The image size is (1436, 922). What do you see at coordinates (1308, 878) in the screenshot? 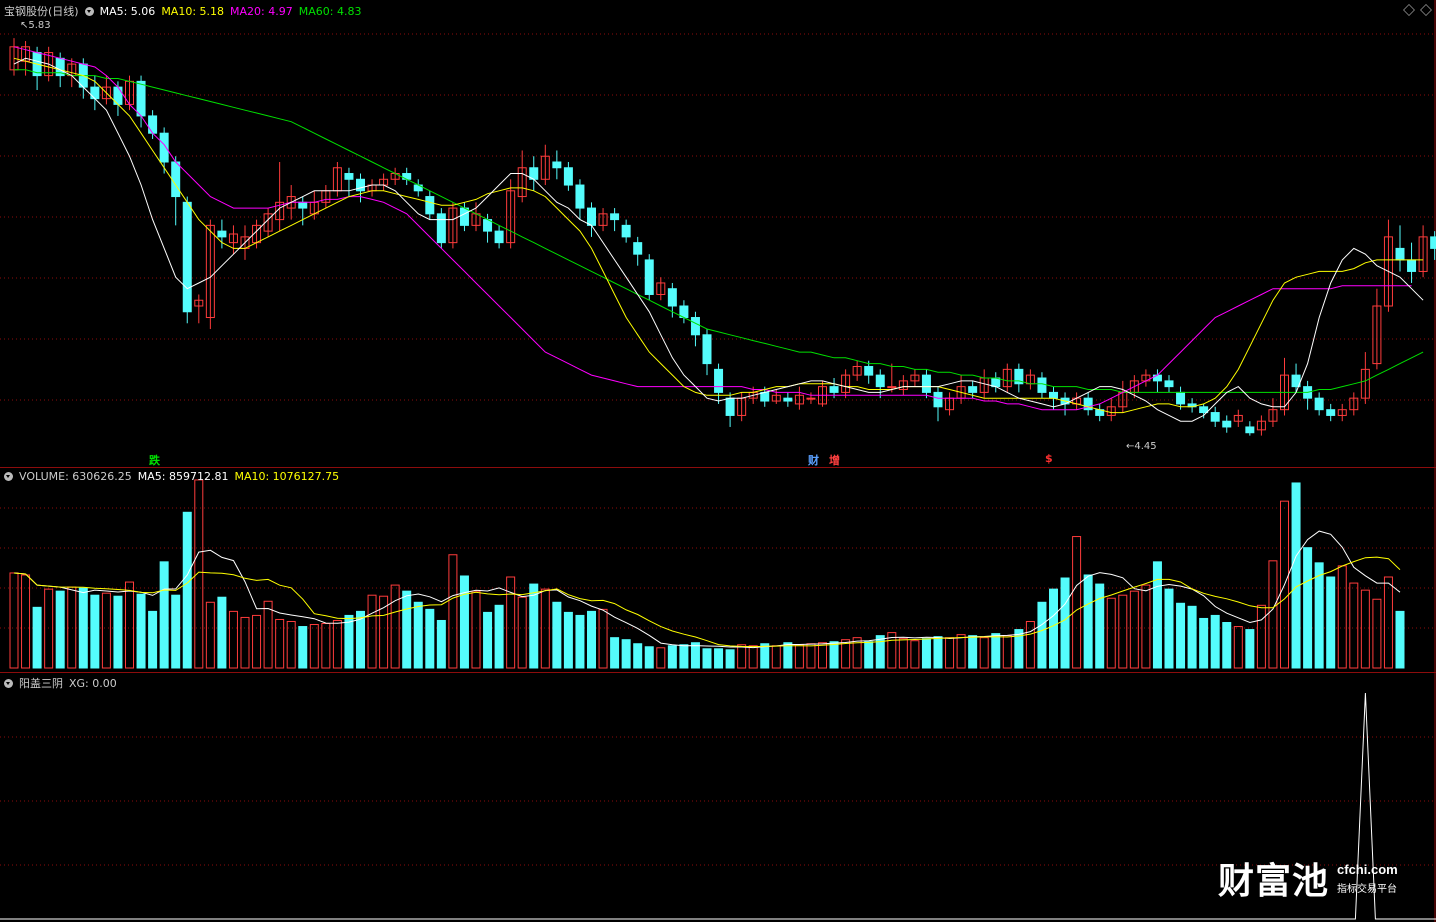
I see `cfchi-logo: 财富池 cfchi.com 指标交易平台` at bounding box center [1308, 878].